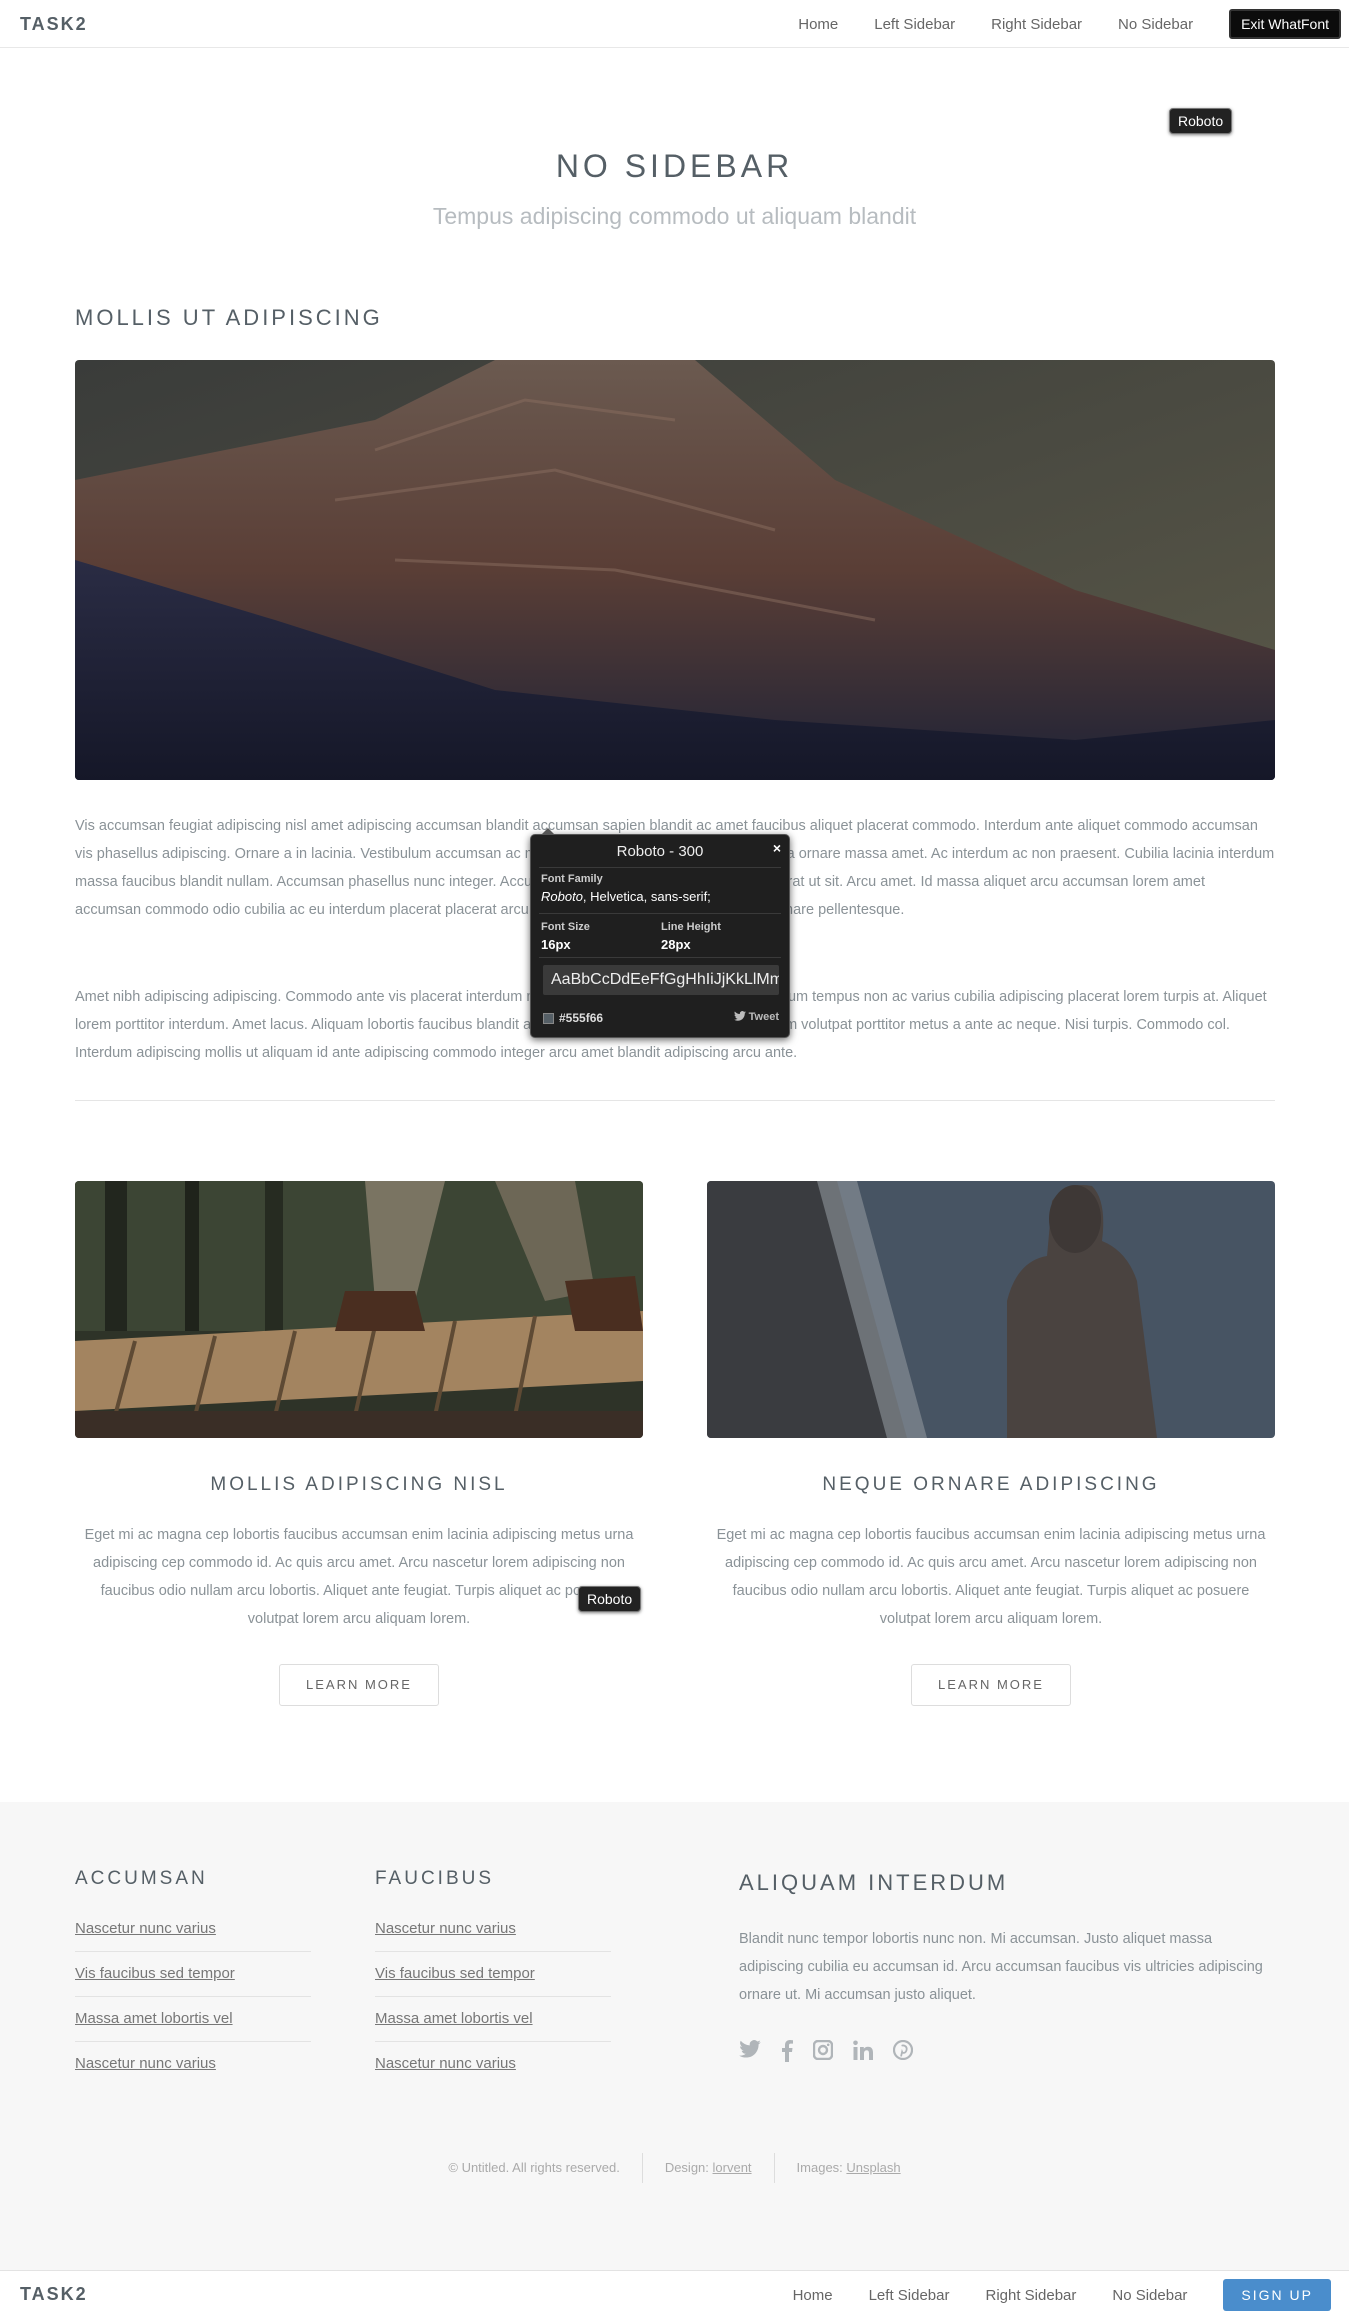  What do you see at coordinates (534, 2167) in the screenshot?
I see `copyright-text: © Untitled. All rights reserved.` at bounding box center [534, 2167].